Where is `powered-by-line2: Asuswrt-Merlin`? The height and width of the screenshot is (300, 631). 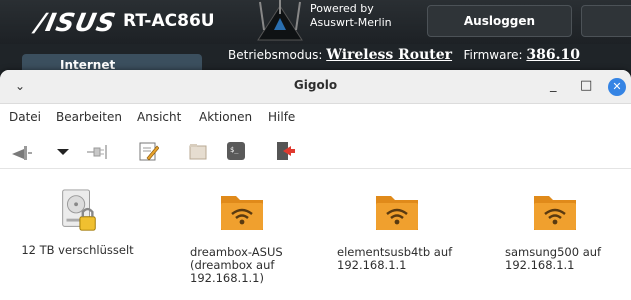 powered-by-line2: Asuswrt-Merlin is located at coordinates (351, 22).